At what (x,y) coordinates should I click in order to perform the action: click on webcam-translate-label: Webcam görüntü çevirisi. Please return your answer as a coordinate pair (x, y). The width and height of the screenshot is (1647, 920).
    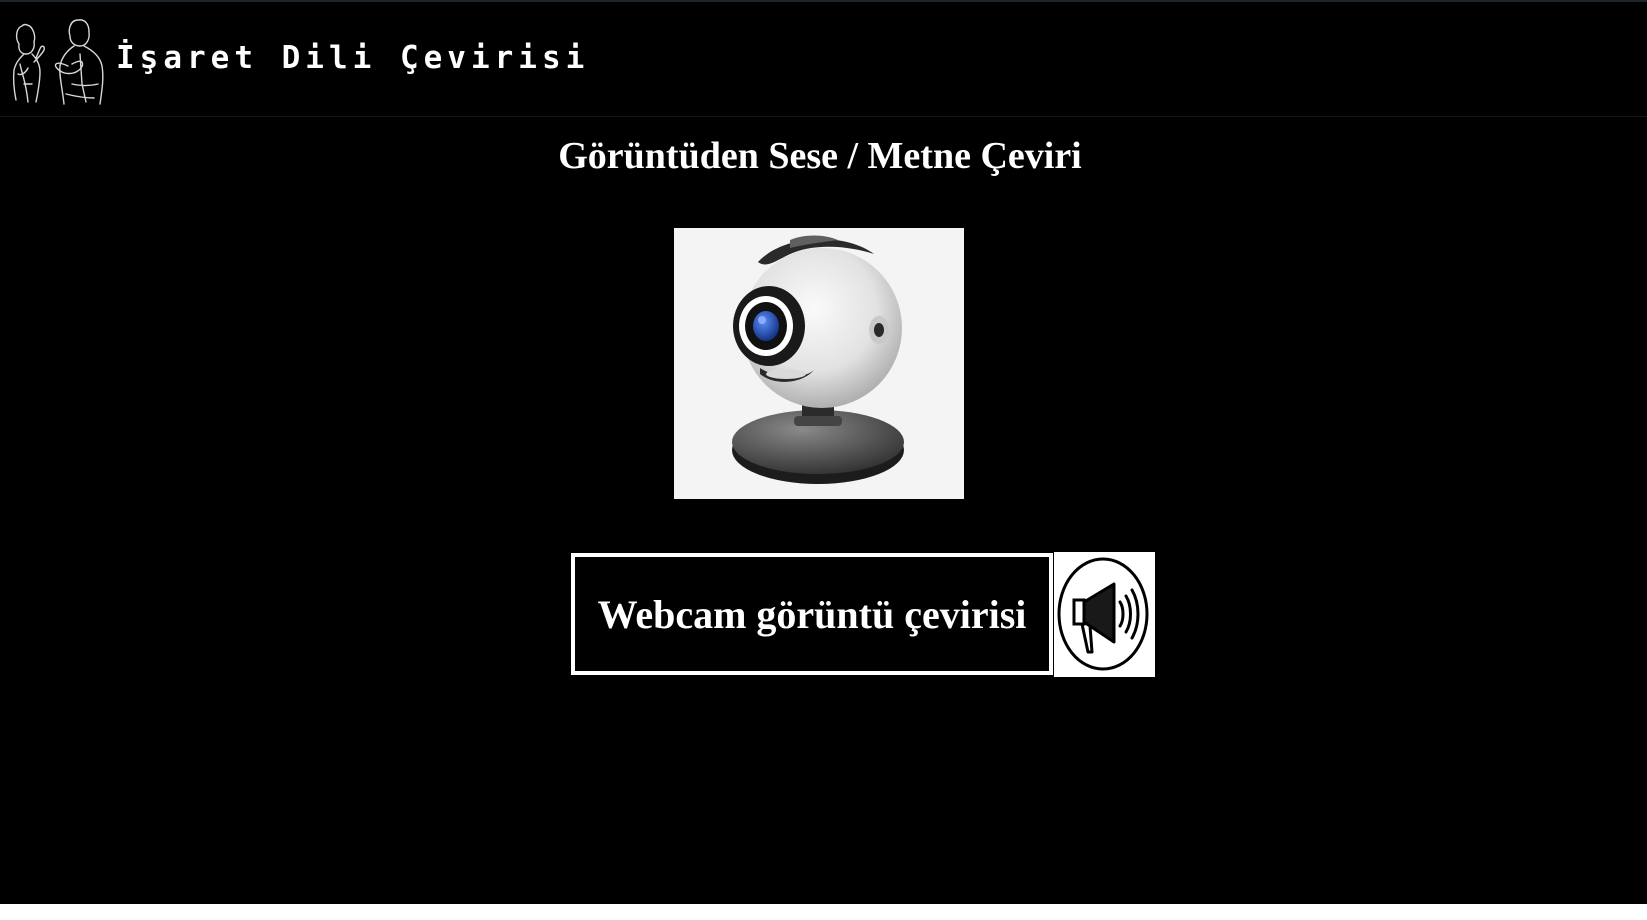
    Looking at the image, I should click on (812, 614).